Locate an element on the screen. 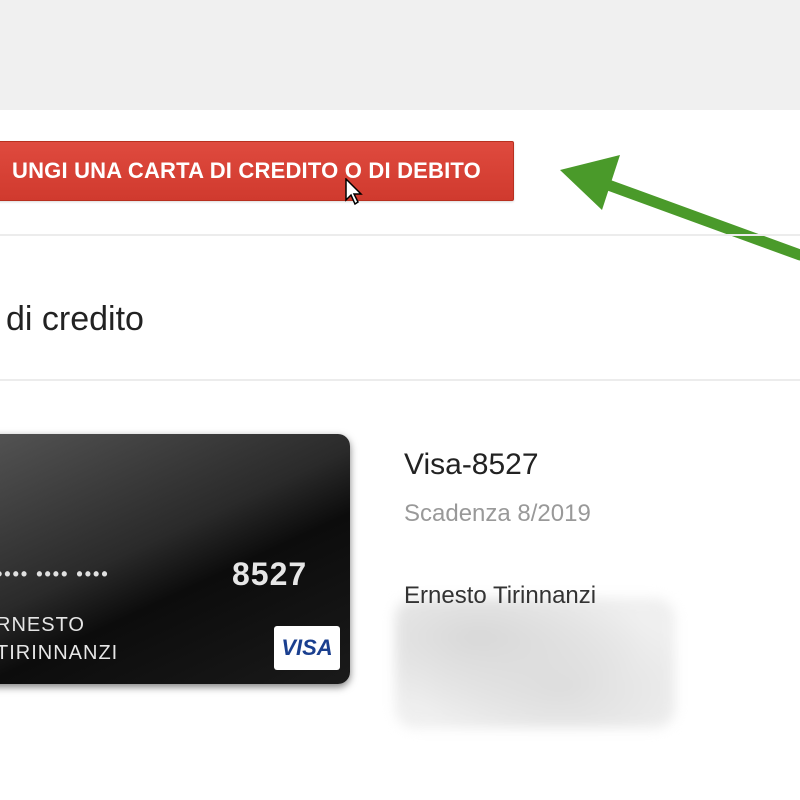 The image size is (800, 800). visa-logo-icon: VISA is located at coordinates (307, 648).